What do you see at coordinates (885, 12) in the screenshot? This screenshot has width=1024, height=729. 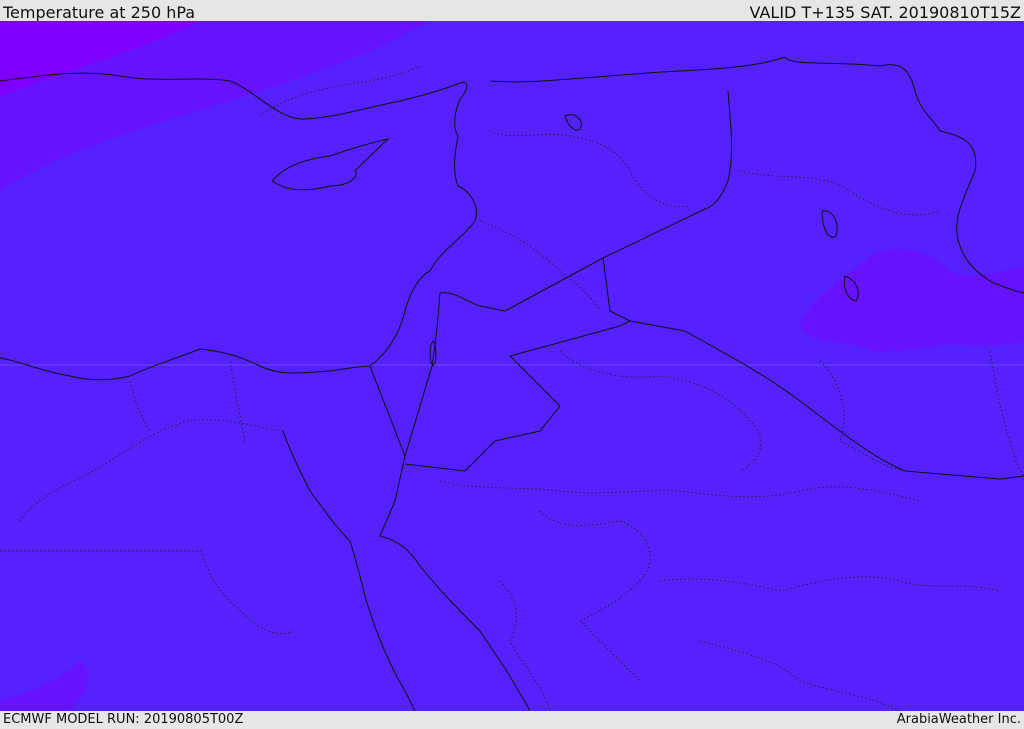 I see `valid-time: VALID T+135 SAT. 20190810T15Z` at bounding box center [885, 12].